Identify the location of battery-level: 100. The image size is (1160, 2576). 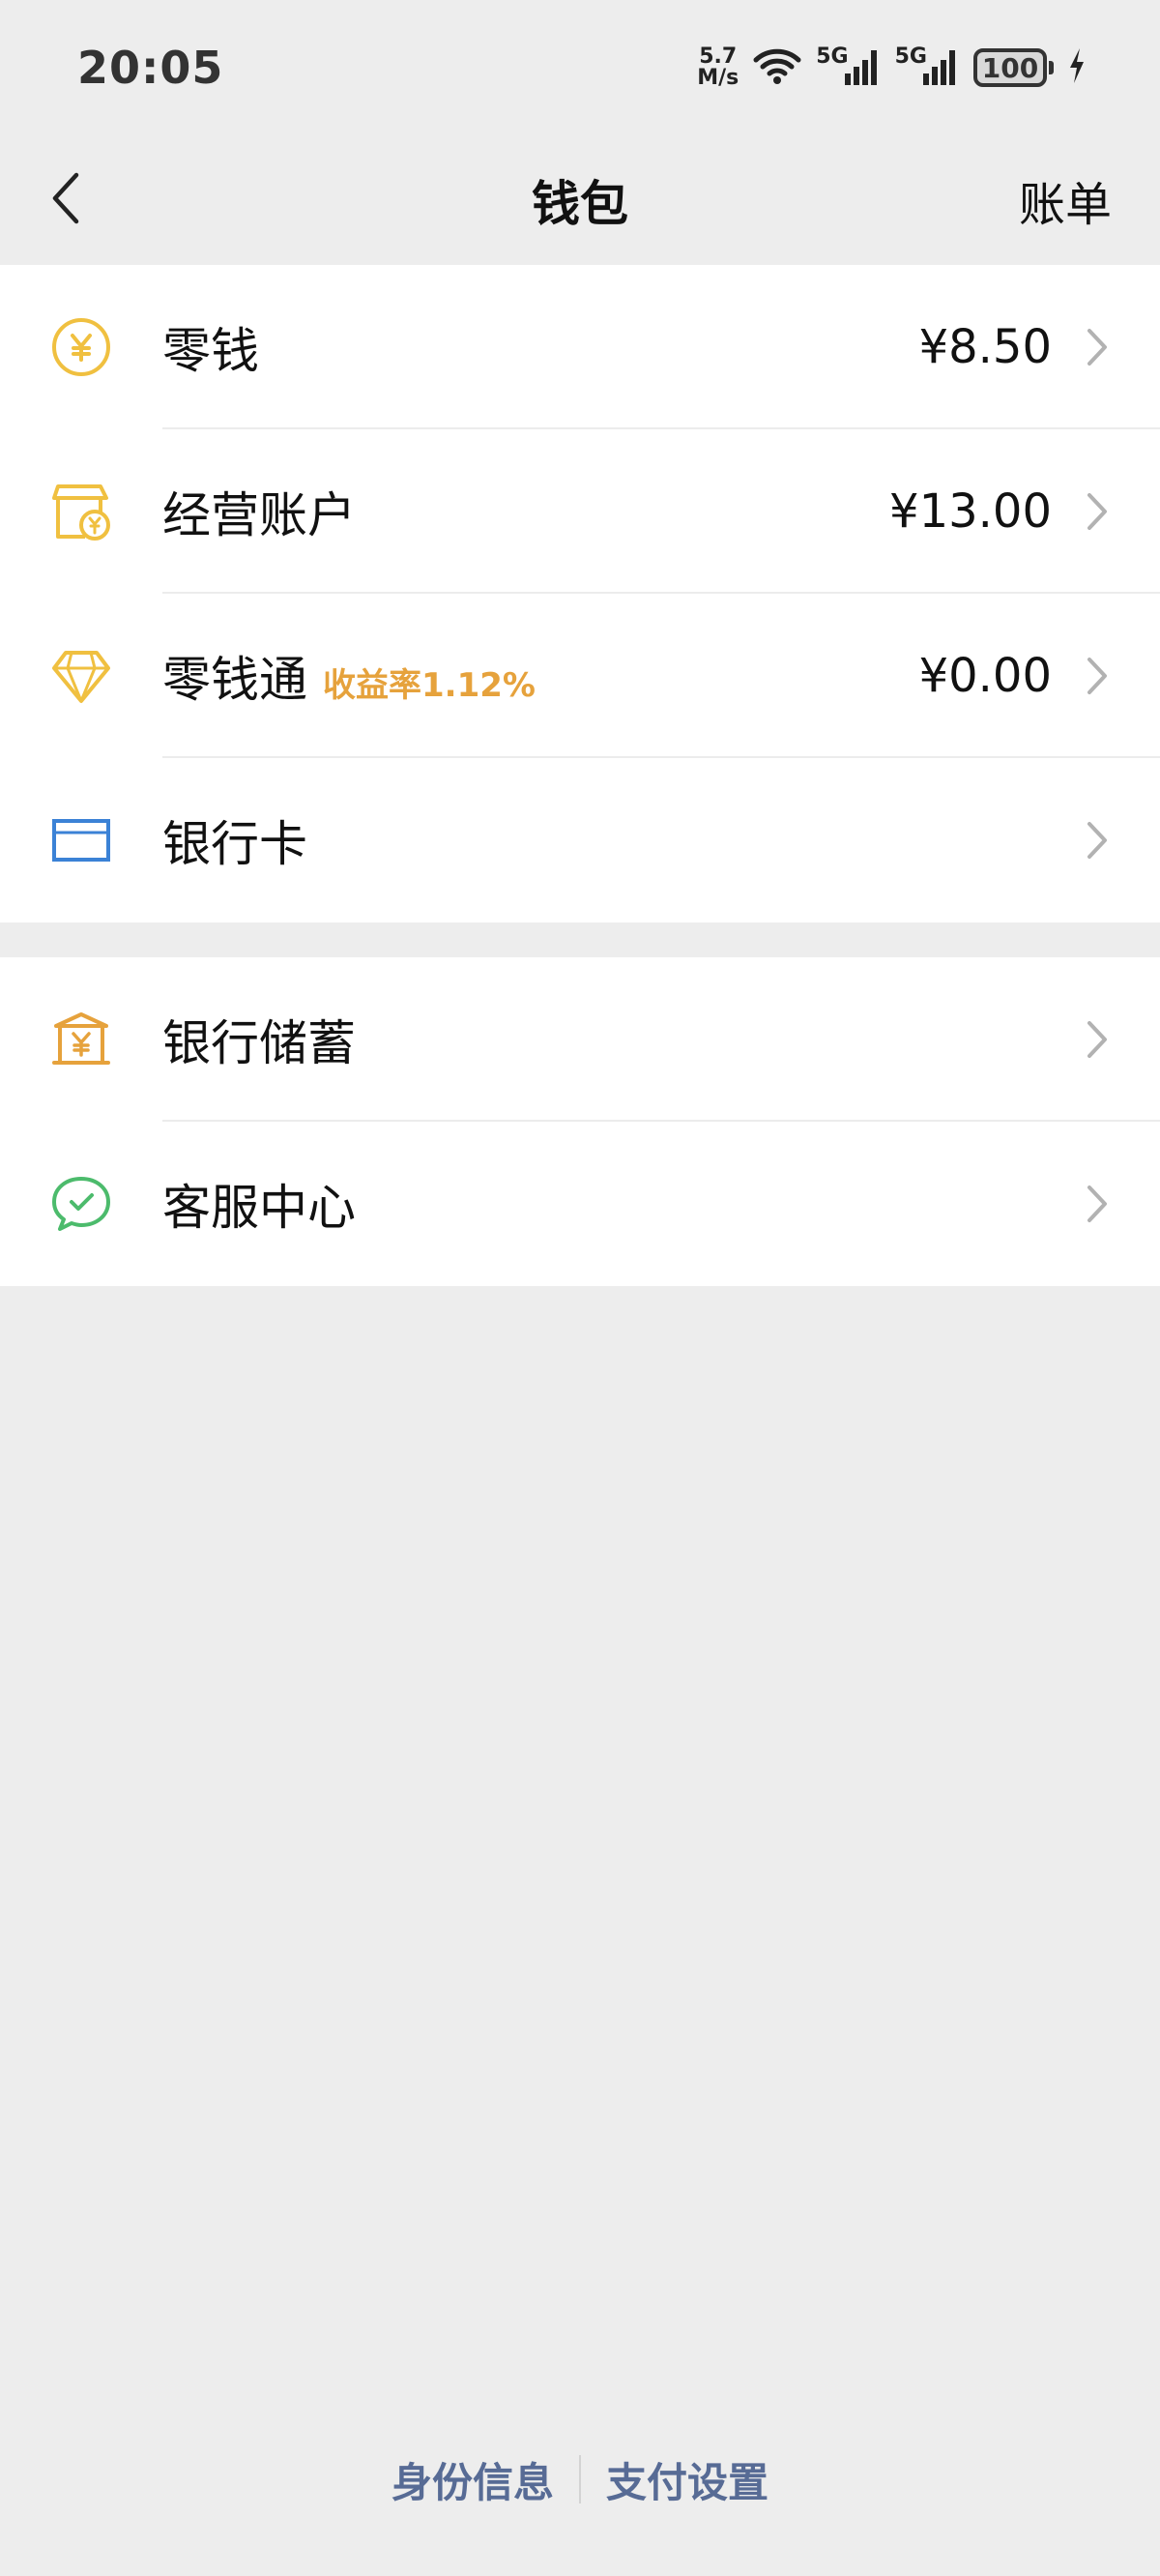
(1010, 67).